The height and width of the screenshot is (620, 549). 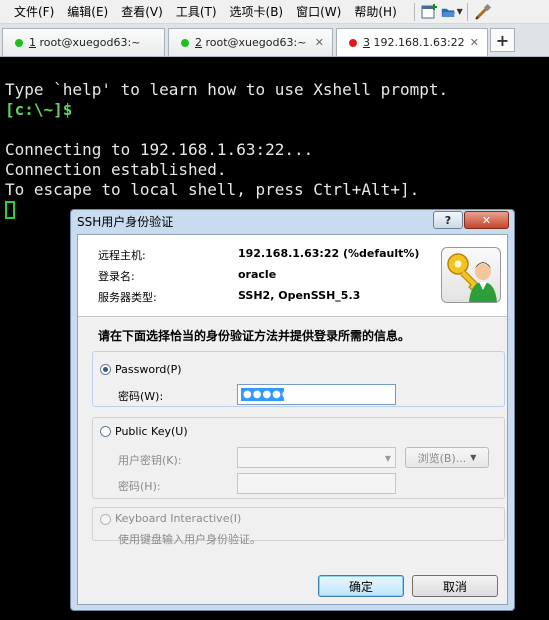 I want to click on terminal-line: Connection established., so click(x=116, y=169).